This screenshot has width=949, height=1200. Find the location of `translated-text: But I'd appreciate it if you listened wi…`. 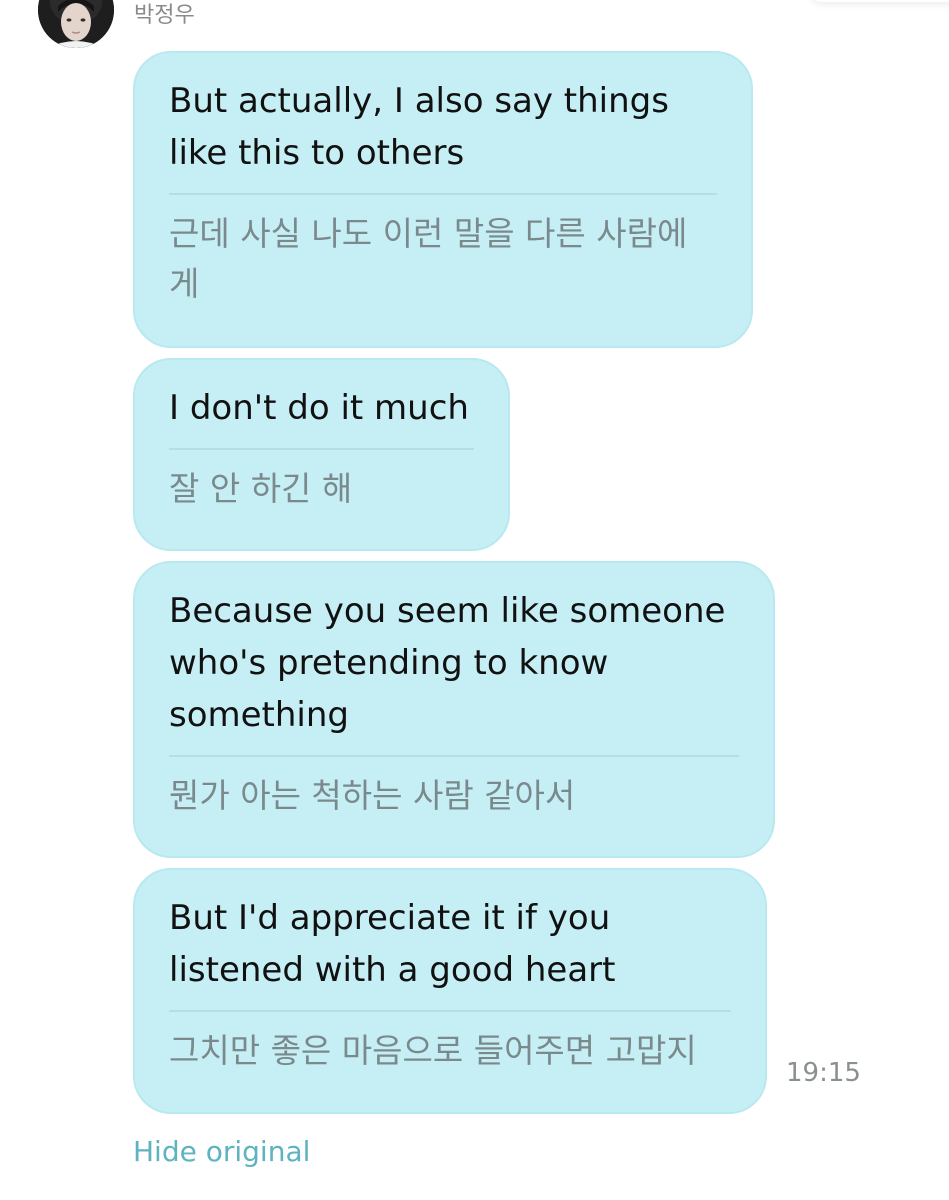

translated-text: But I'd appreciate it if you listened wi… is located at coordinates (392, 944).